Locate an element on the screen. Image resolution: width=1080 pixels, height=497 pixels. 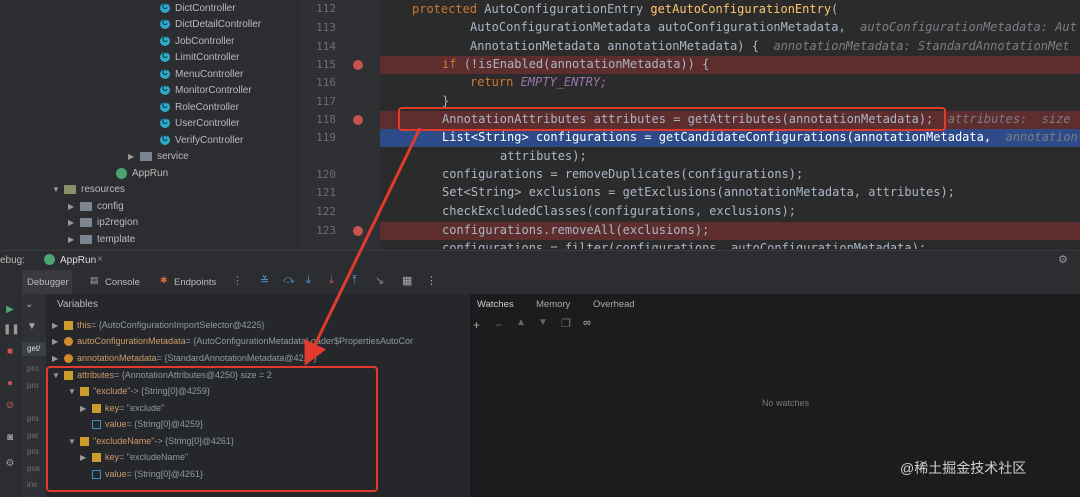
annotation-arrow is located at coordinates (363, 246).